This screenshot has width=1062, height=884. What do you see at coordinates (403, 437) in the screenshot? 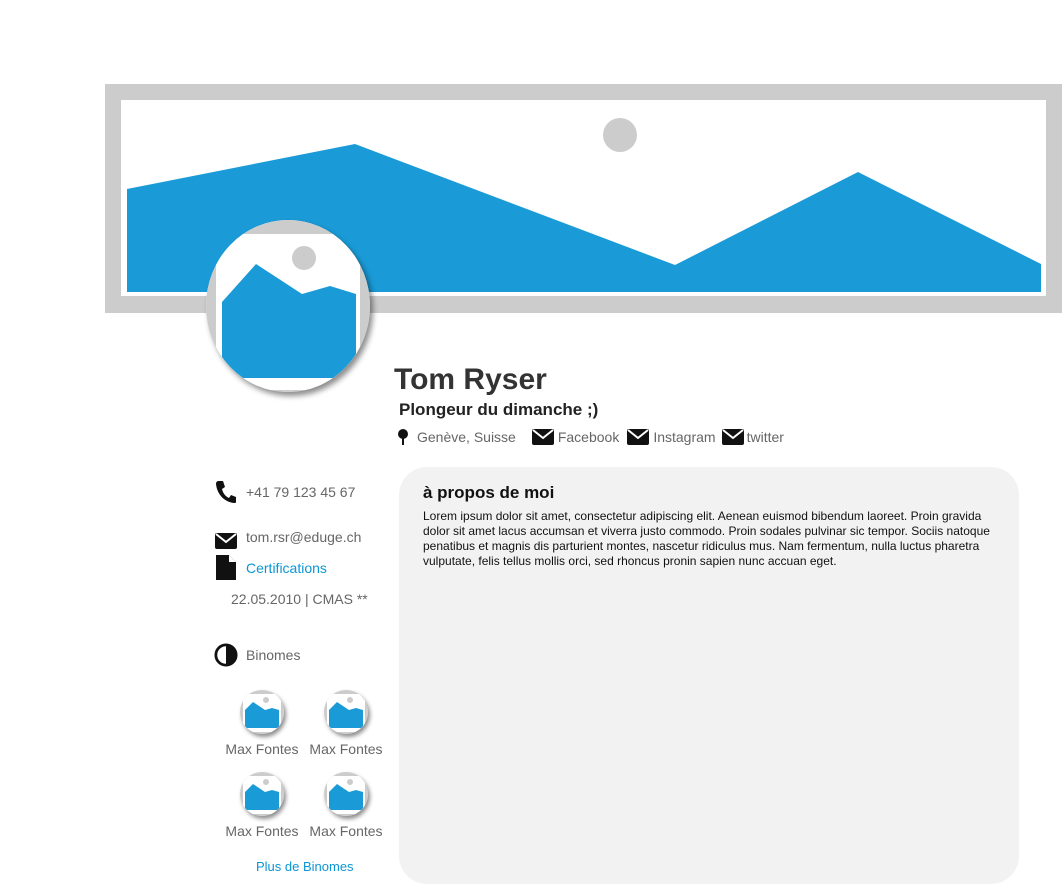
I see `map-pin-icon` at bounding box center [403, 437].